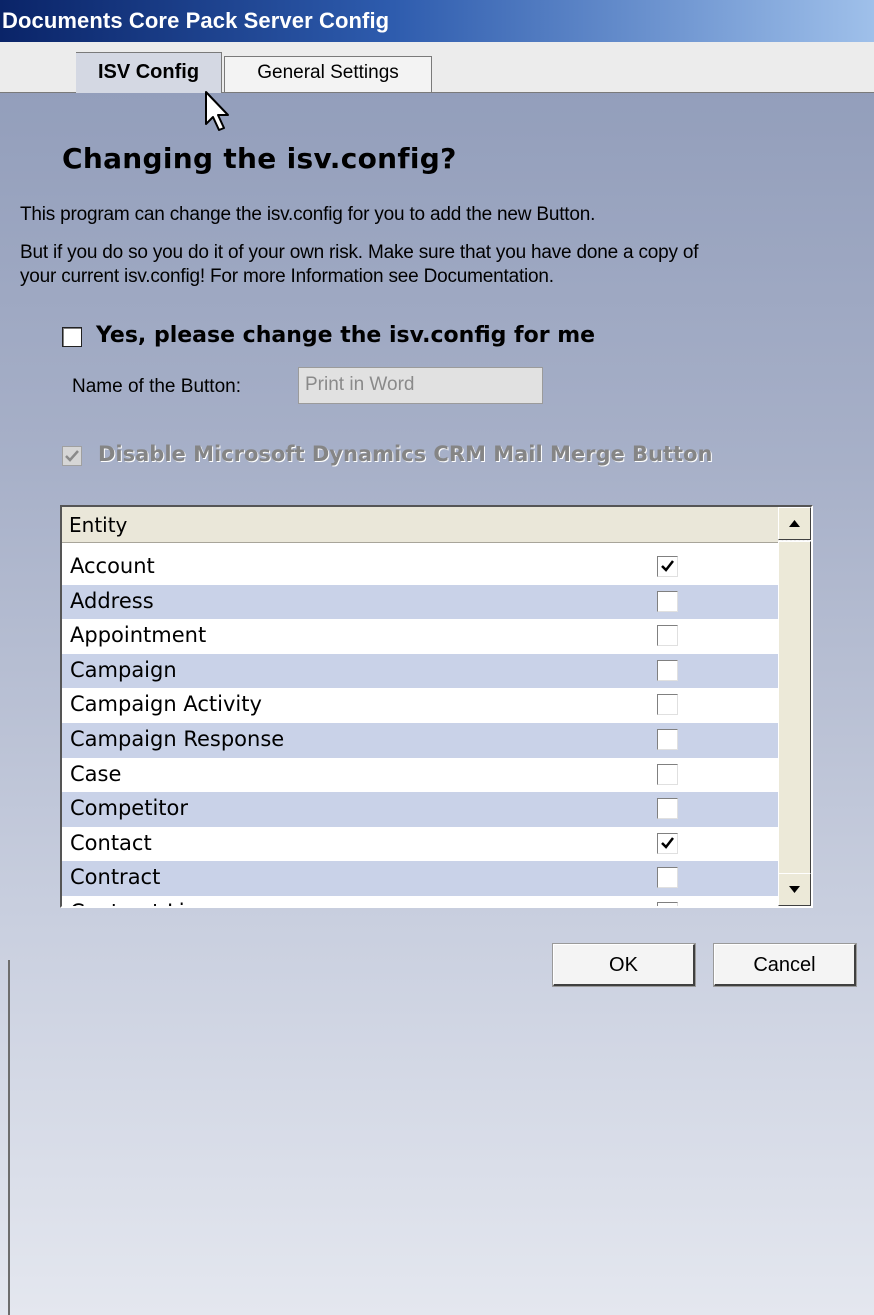 Image resolution: width=874 pixels, height=1315 pixels. I want to click on change-isv-checkbox, so click(72, 337).